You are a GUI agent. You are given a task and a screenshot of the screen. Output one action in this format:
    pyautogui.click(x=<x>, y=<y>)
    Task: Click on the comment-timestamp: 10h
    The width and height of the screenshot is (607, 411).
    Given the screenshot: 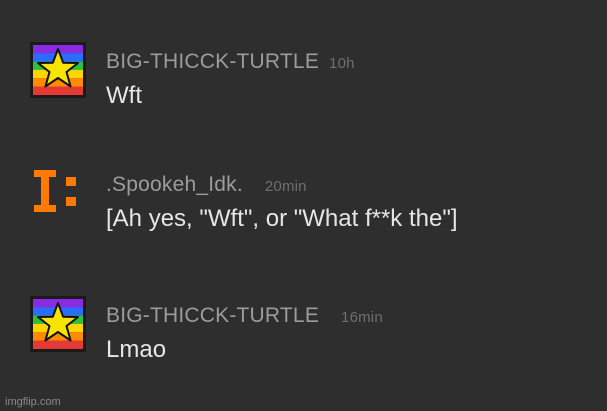 What is the action you would take?
    pyautogui.click(x=342, y=63)
    